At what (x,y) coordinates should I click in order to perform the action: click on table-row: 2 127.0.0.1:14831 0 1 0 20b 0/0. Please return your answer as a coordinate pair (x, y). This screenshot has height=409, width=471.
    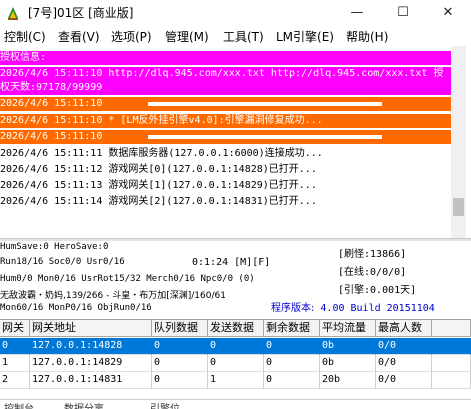
    Looking at the image, I should click on (235, 380).